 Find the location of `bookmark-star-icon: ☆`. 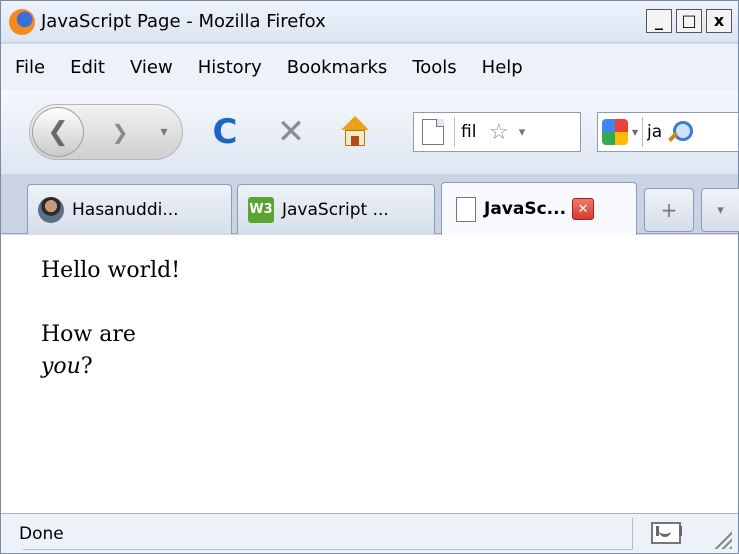

bookmark-star-icon: ☆ is located at coordinates (499, 132).